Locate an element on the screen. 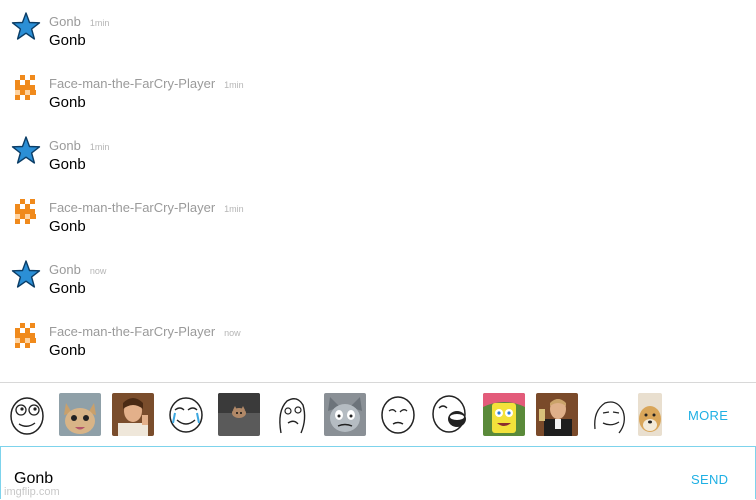 The image size is (756, 500). lol-face-sticker is located at coordinates (451, 414).